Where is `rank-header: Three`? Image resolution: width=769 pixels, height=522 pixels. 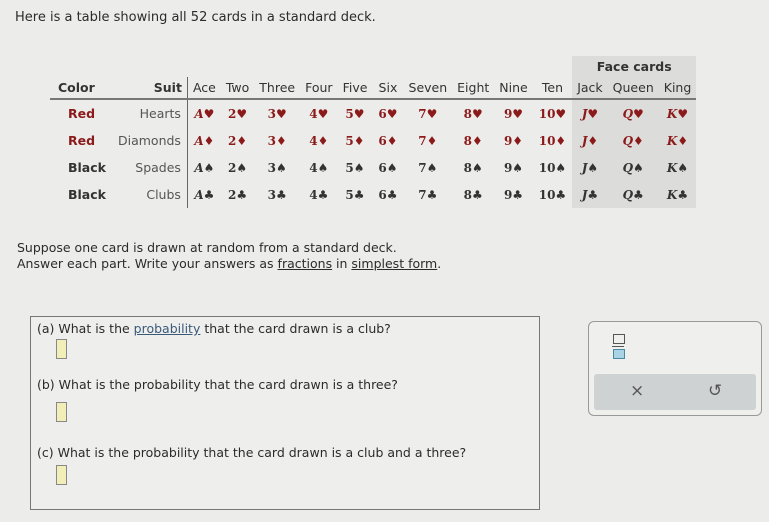 rank-header: Three is located at coordinates (277, 88).